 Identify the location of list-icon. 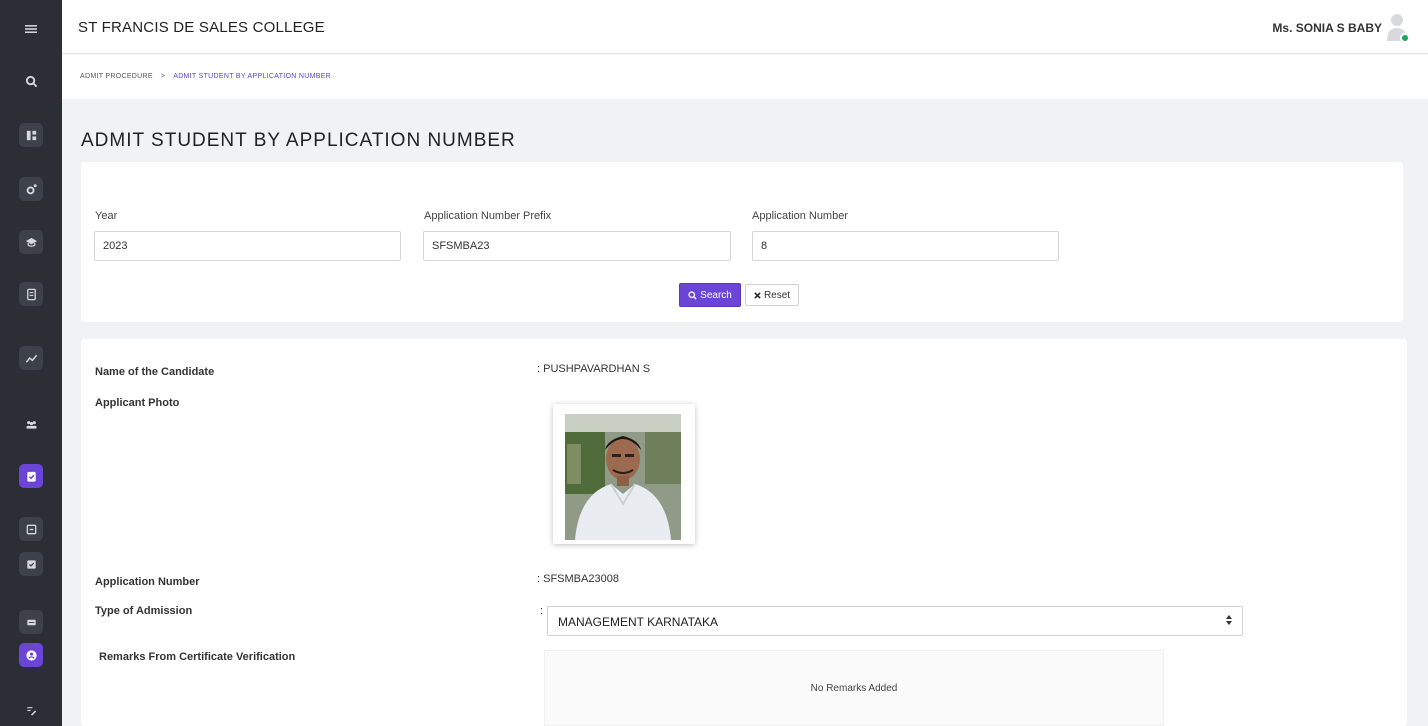
(31, 622).